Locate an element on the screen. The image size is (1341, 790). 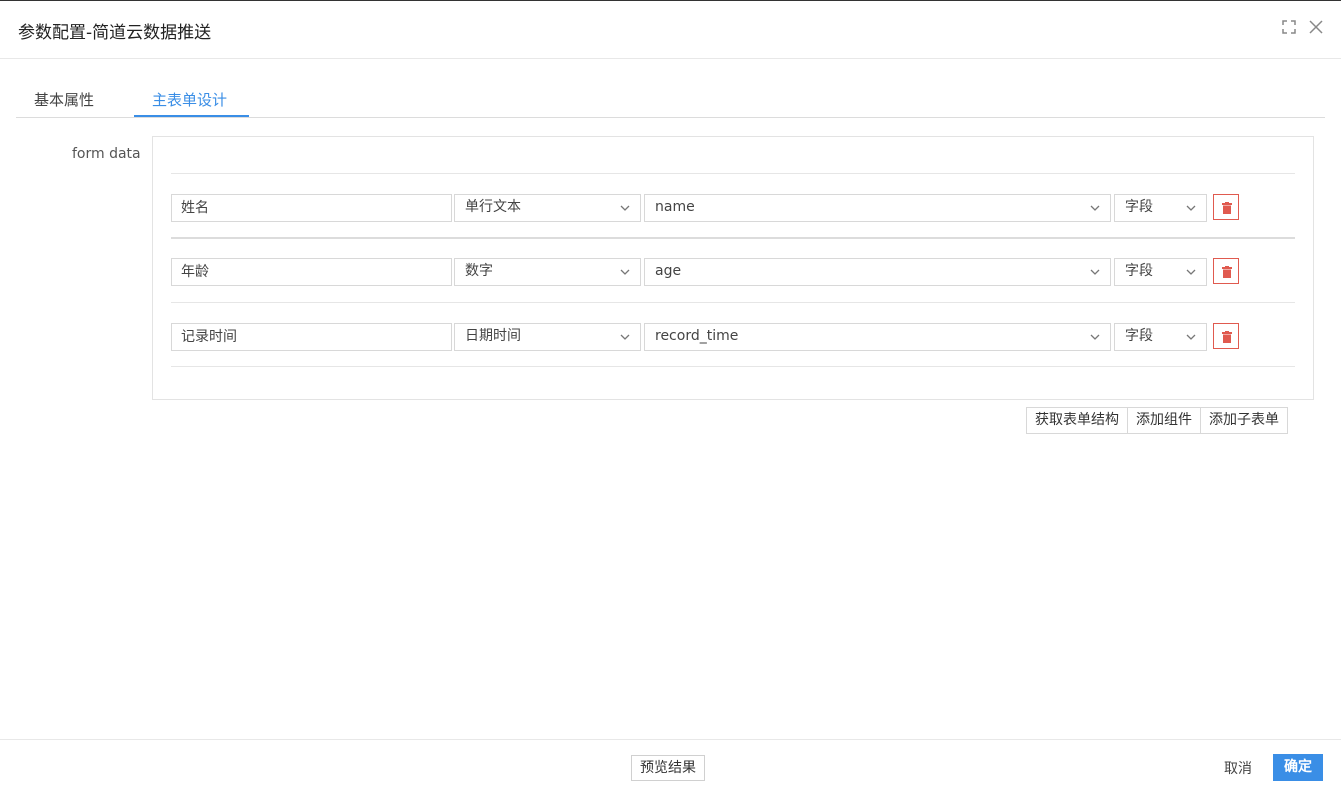
tab-main-form-design: 主表单设计 is located at coordinates (189, 99).